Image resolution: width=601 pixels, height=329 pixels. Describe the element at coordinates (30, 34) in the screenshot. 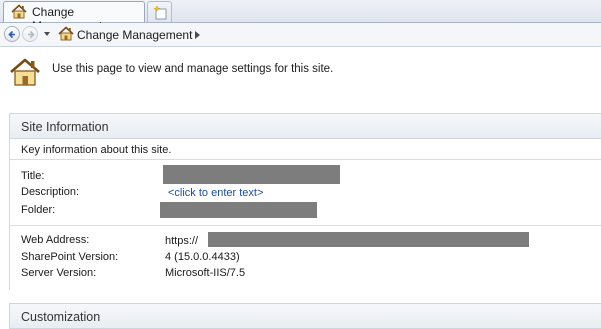

I see `forward-button` at that location.